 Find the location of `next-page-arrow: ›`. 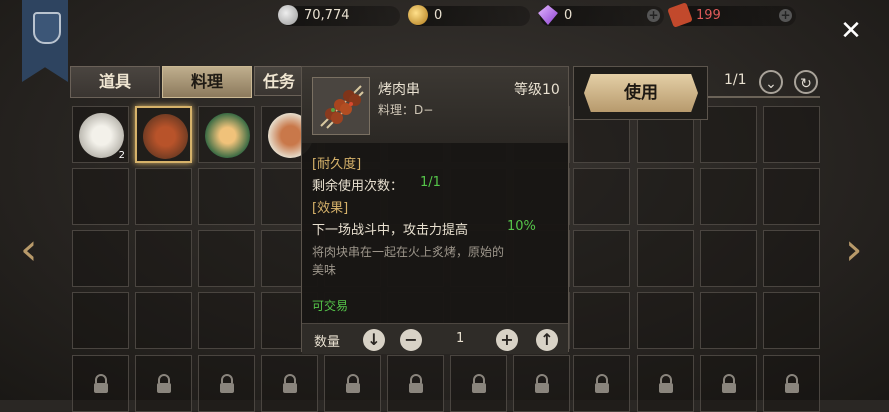

next-page-arrow: › is located at coordinates (857, 250).